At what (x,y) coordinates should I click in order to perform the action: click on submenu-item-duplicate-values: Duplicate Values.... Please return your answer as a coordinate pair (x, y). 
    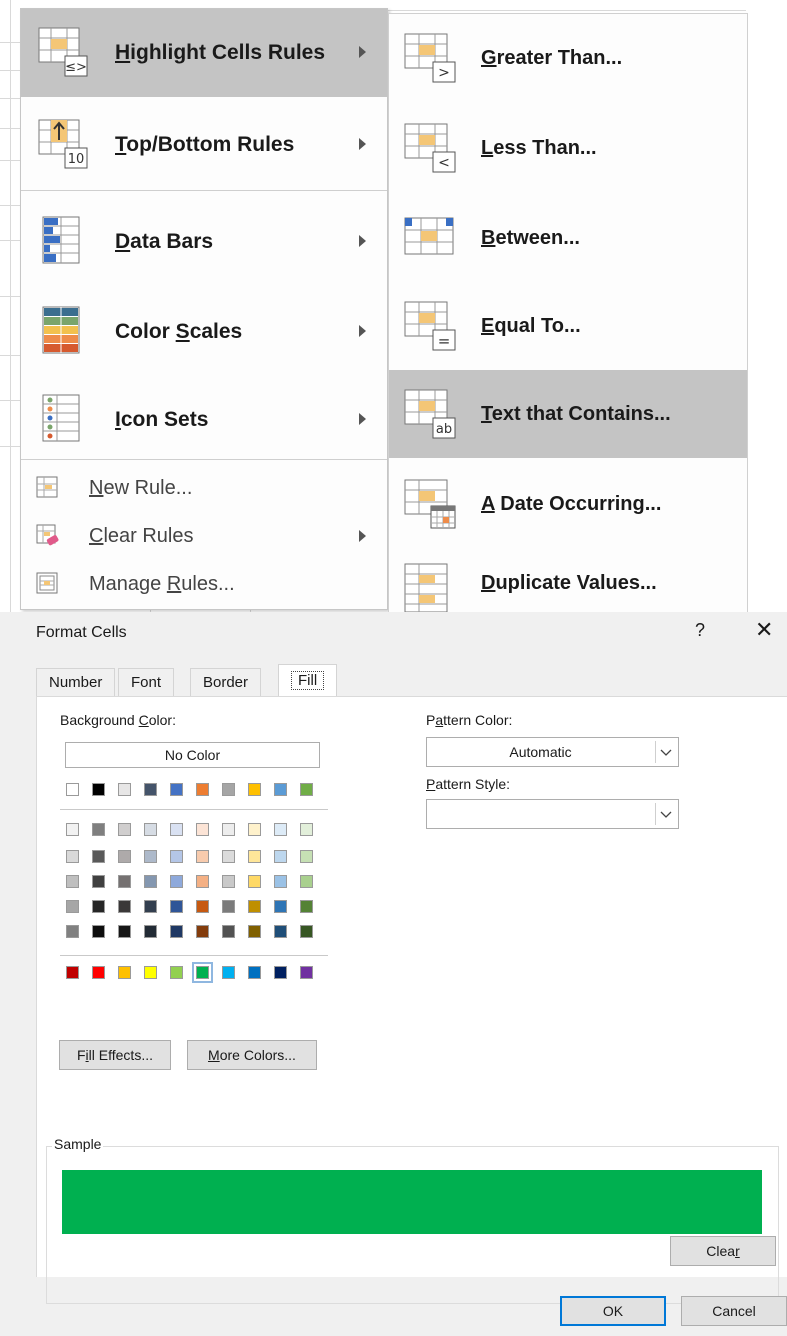
    Looking at the image, I should click on (568, 583).